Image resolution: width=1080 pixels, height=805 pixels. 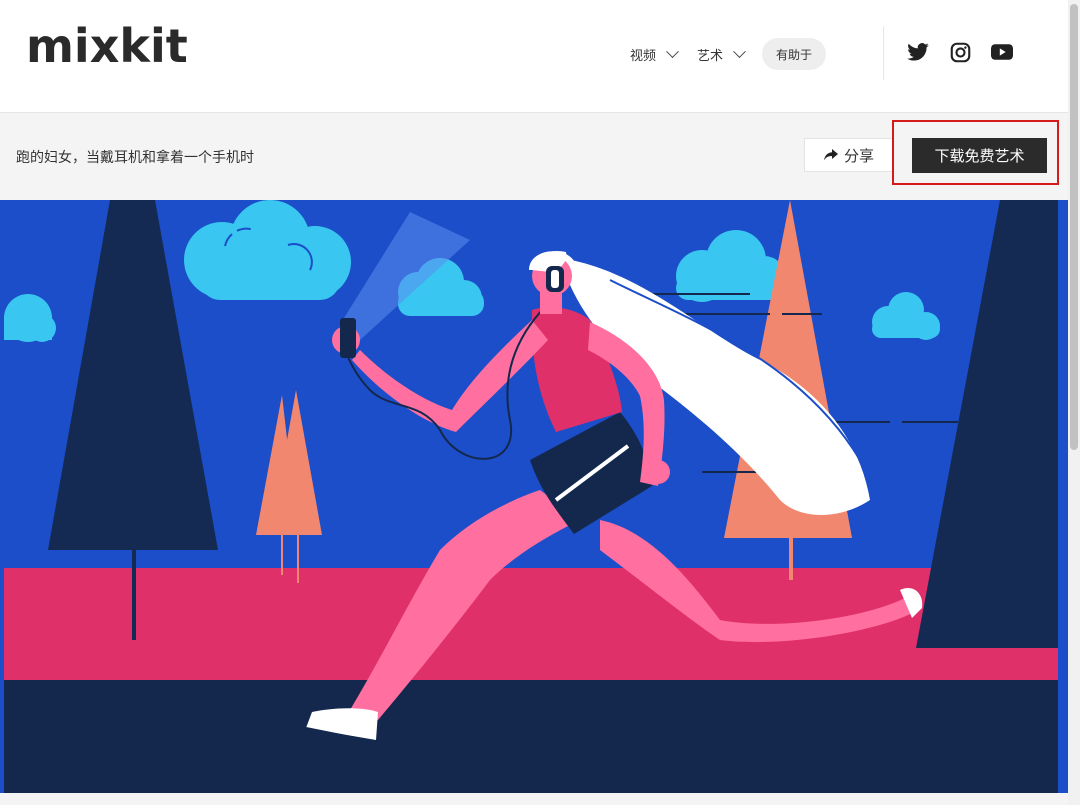 I want to click on nav-item-video: 视频, so click(x=653, y=54).